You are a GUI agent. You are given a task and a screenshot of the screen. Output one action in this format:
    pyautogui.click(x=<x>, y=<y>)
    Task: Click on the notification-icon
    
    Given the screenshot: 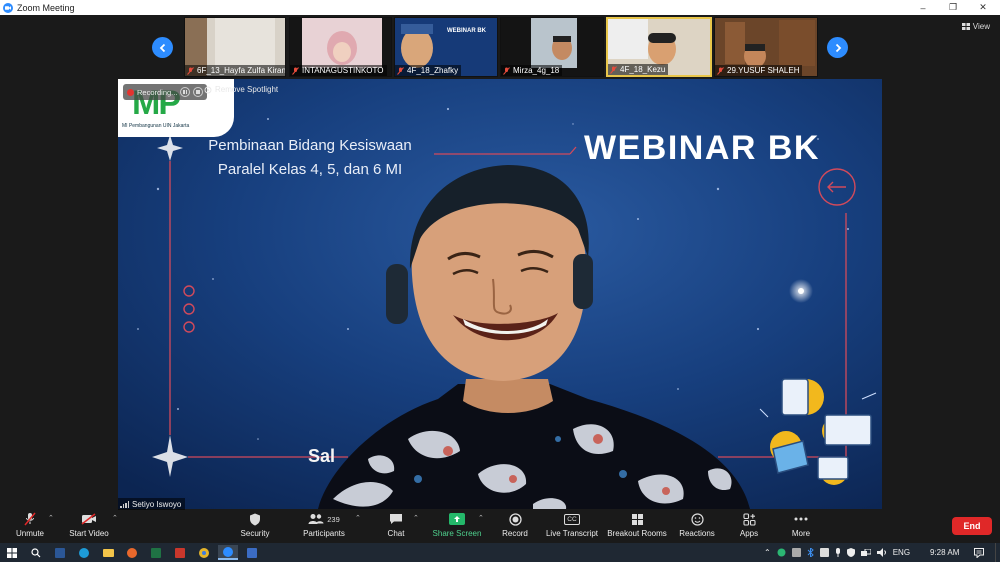 What is the action you would take?
    pyautogui.click(x=979, y=552)
    